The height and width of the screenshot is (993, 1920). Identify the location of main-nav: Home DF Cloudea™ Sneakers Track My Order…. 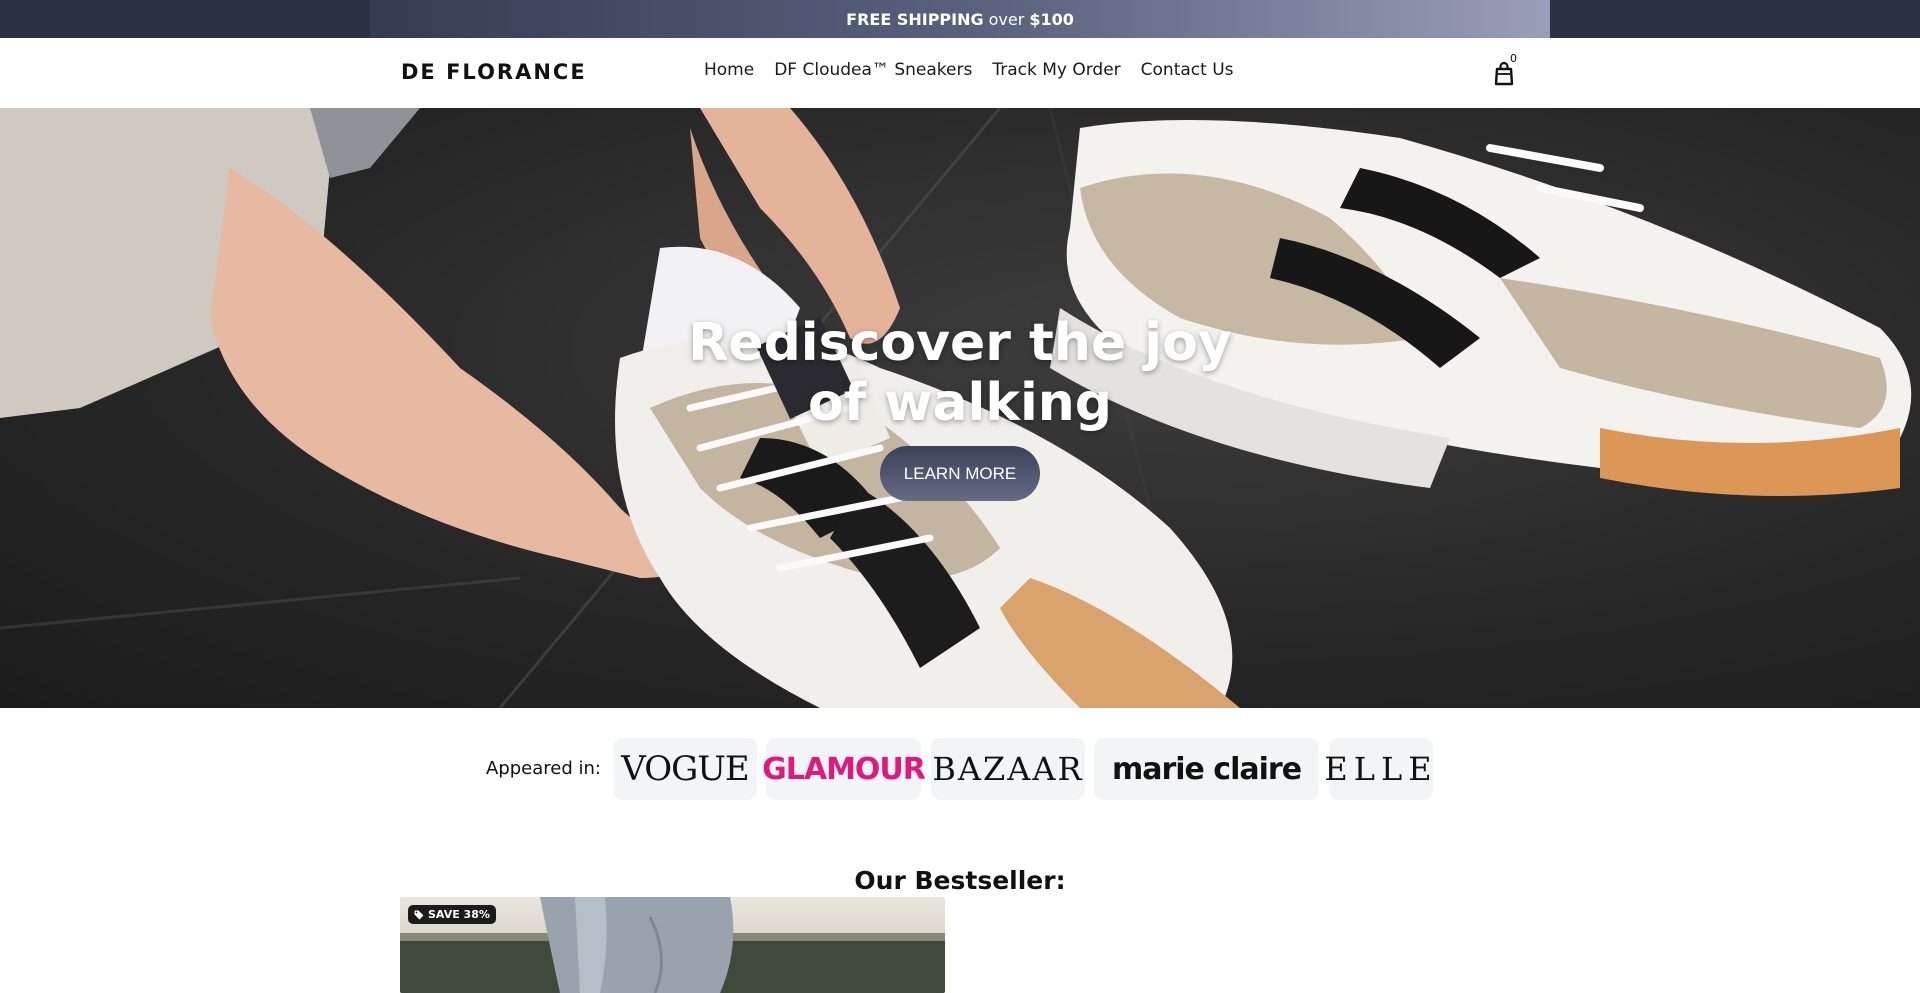
(969, 70).